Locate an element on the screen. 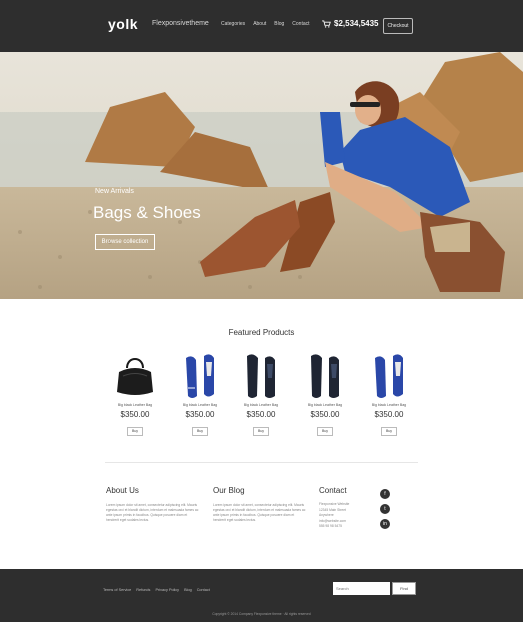 This screenshot has width=523, height=622. nav-item-about: About is located at coordinates (259, 24).